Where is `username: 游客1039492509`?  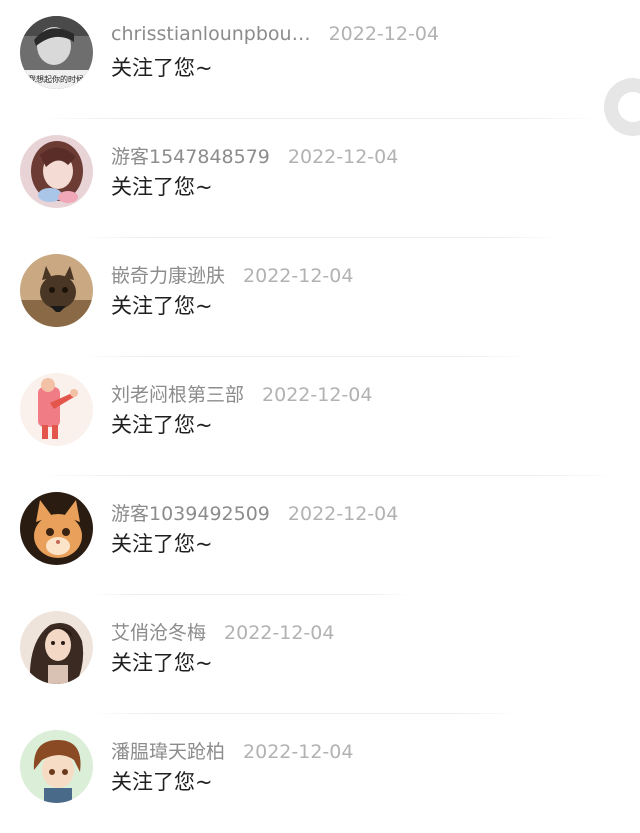
username: 游客1039492509 is located at coordinates (190, 512).